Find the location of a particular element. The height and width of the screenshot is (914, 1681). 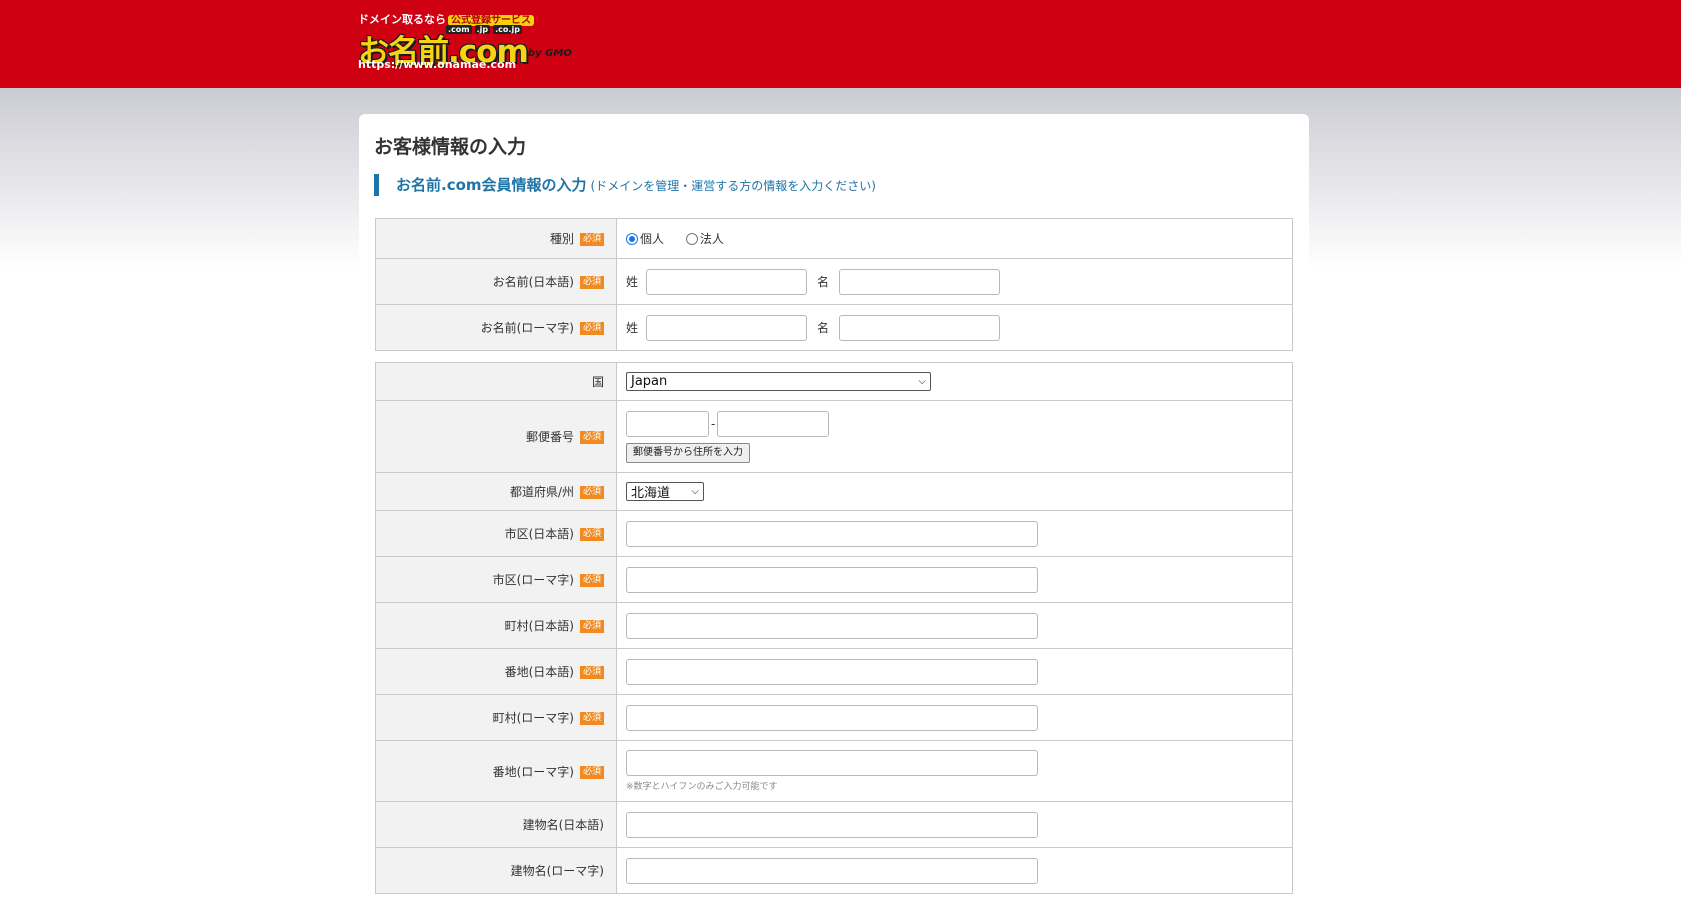

banchi-jp-input is located at coordinates (832, 671).